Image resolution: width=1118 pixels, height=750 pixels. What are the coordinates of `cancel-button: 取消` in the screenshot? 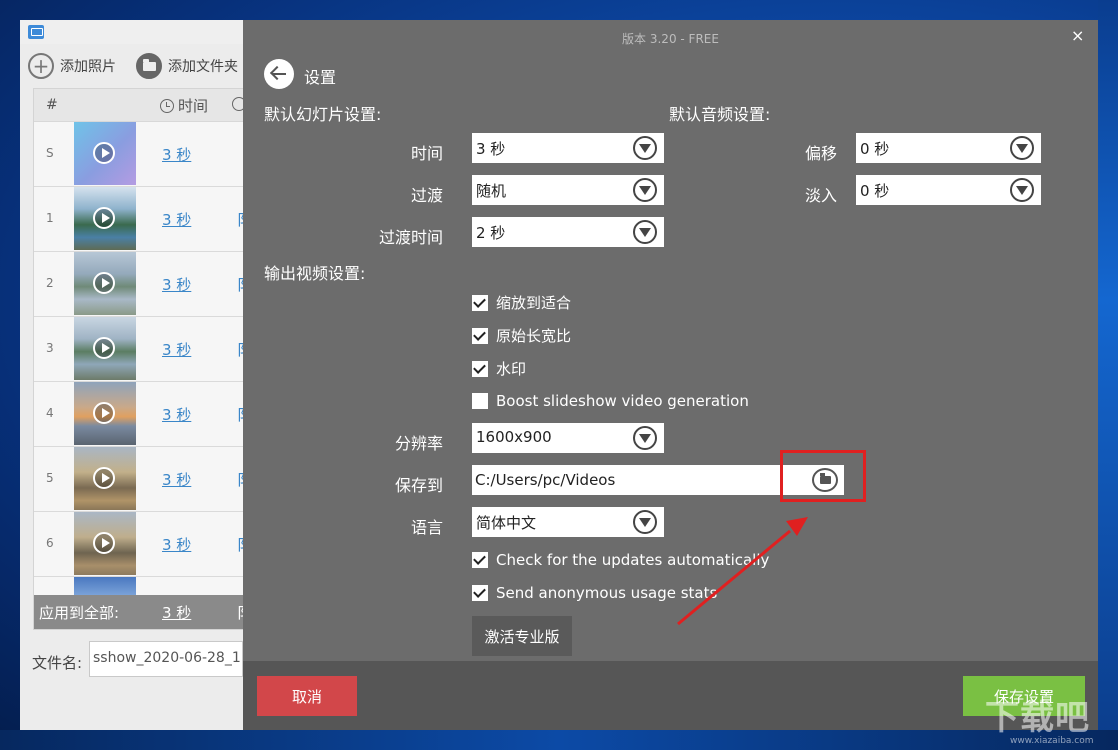 It's located at (307, 696).